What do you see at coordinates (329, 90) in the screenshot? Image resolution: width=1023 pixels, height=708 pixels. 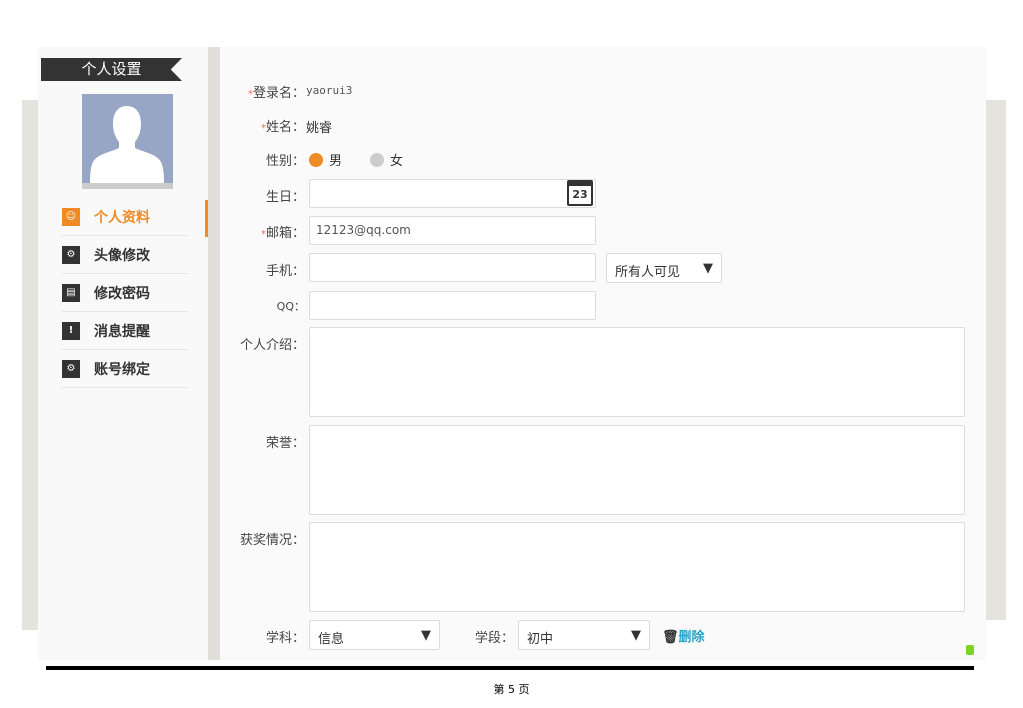 I see `login-value: yaorui3` at bounding box center [329, 90].